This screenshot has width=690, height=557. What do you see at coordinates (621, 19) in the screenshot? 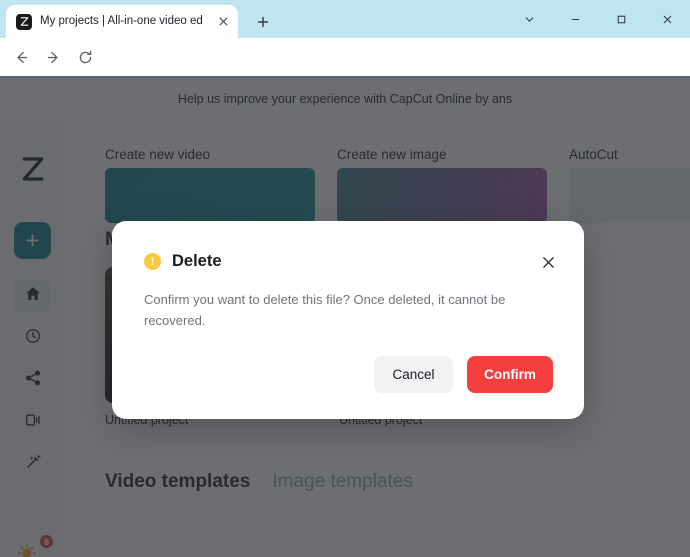
I see `maximize-icon` at bounding box center [621, 19].